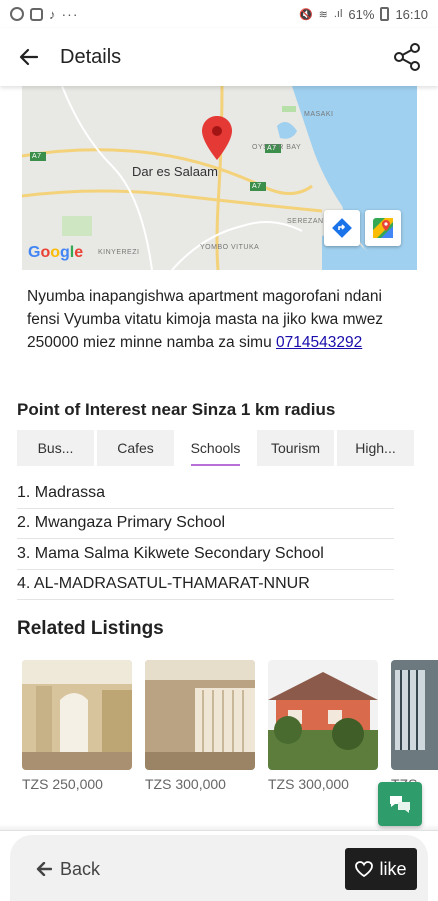 This screenshot has height=901, width=438. I want to click on related-listings-heading: Related Listings, so click(90, 628).